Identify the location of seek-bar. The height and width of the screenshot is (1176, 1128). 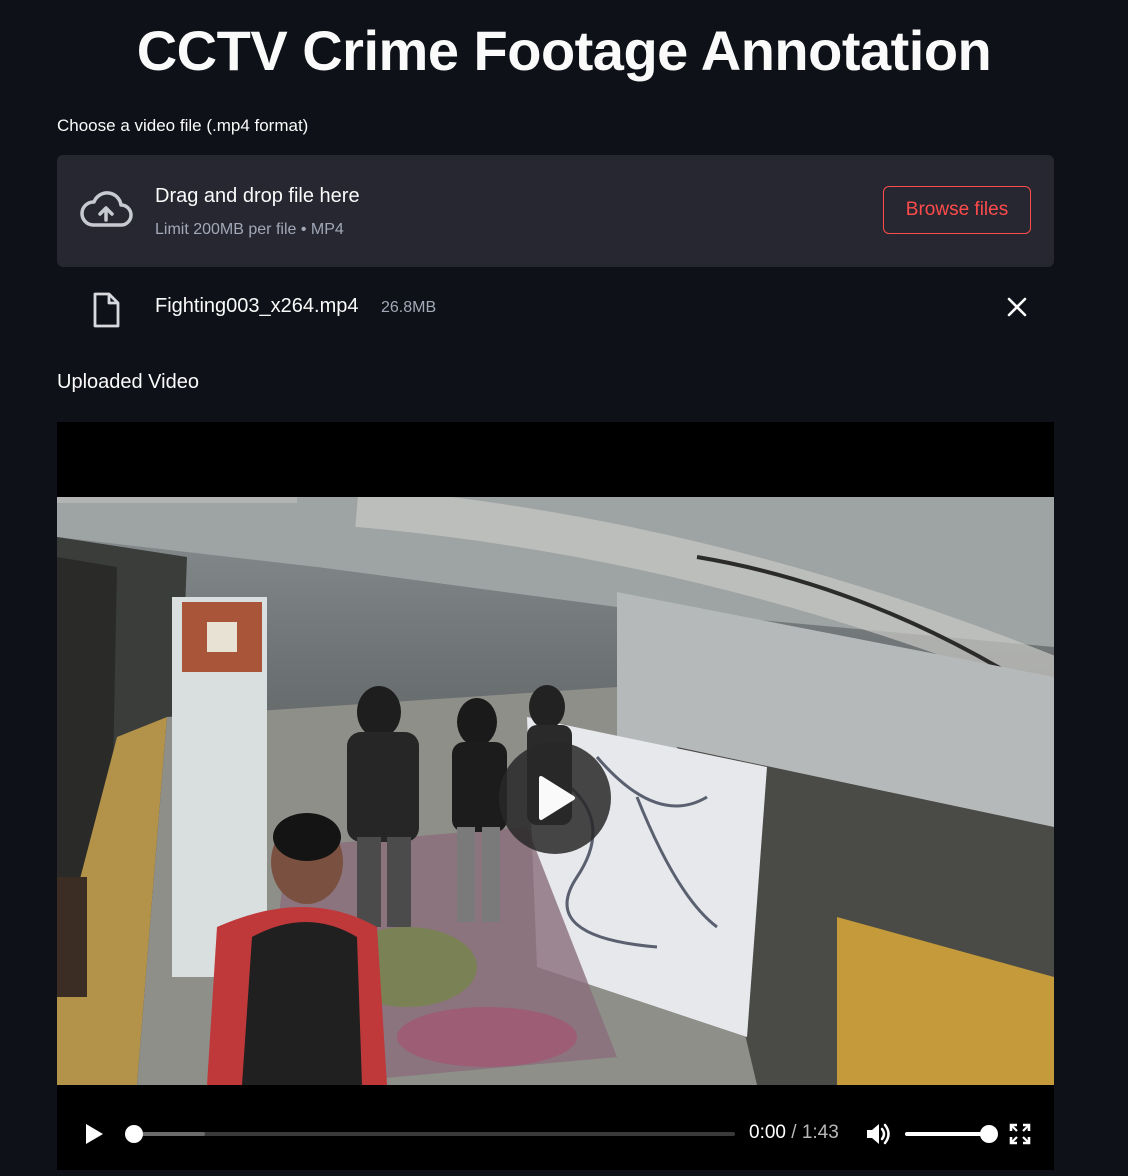
(430, 1134).